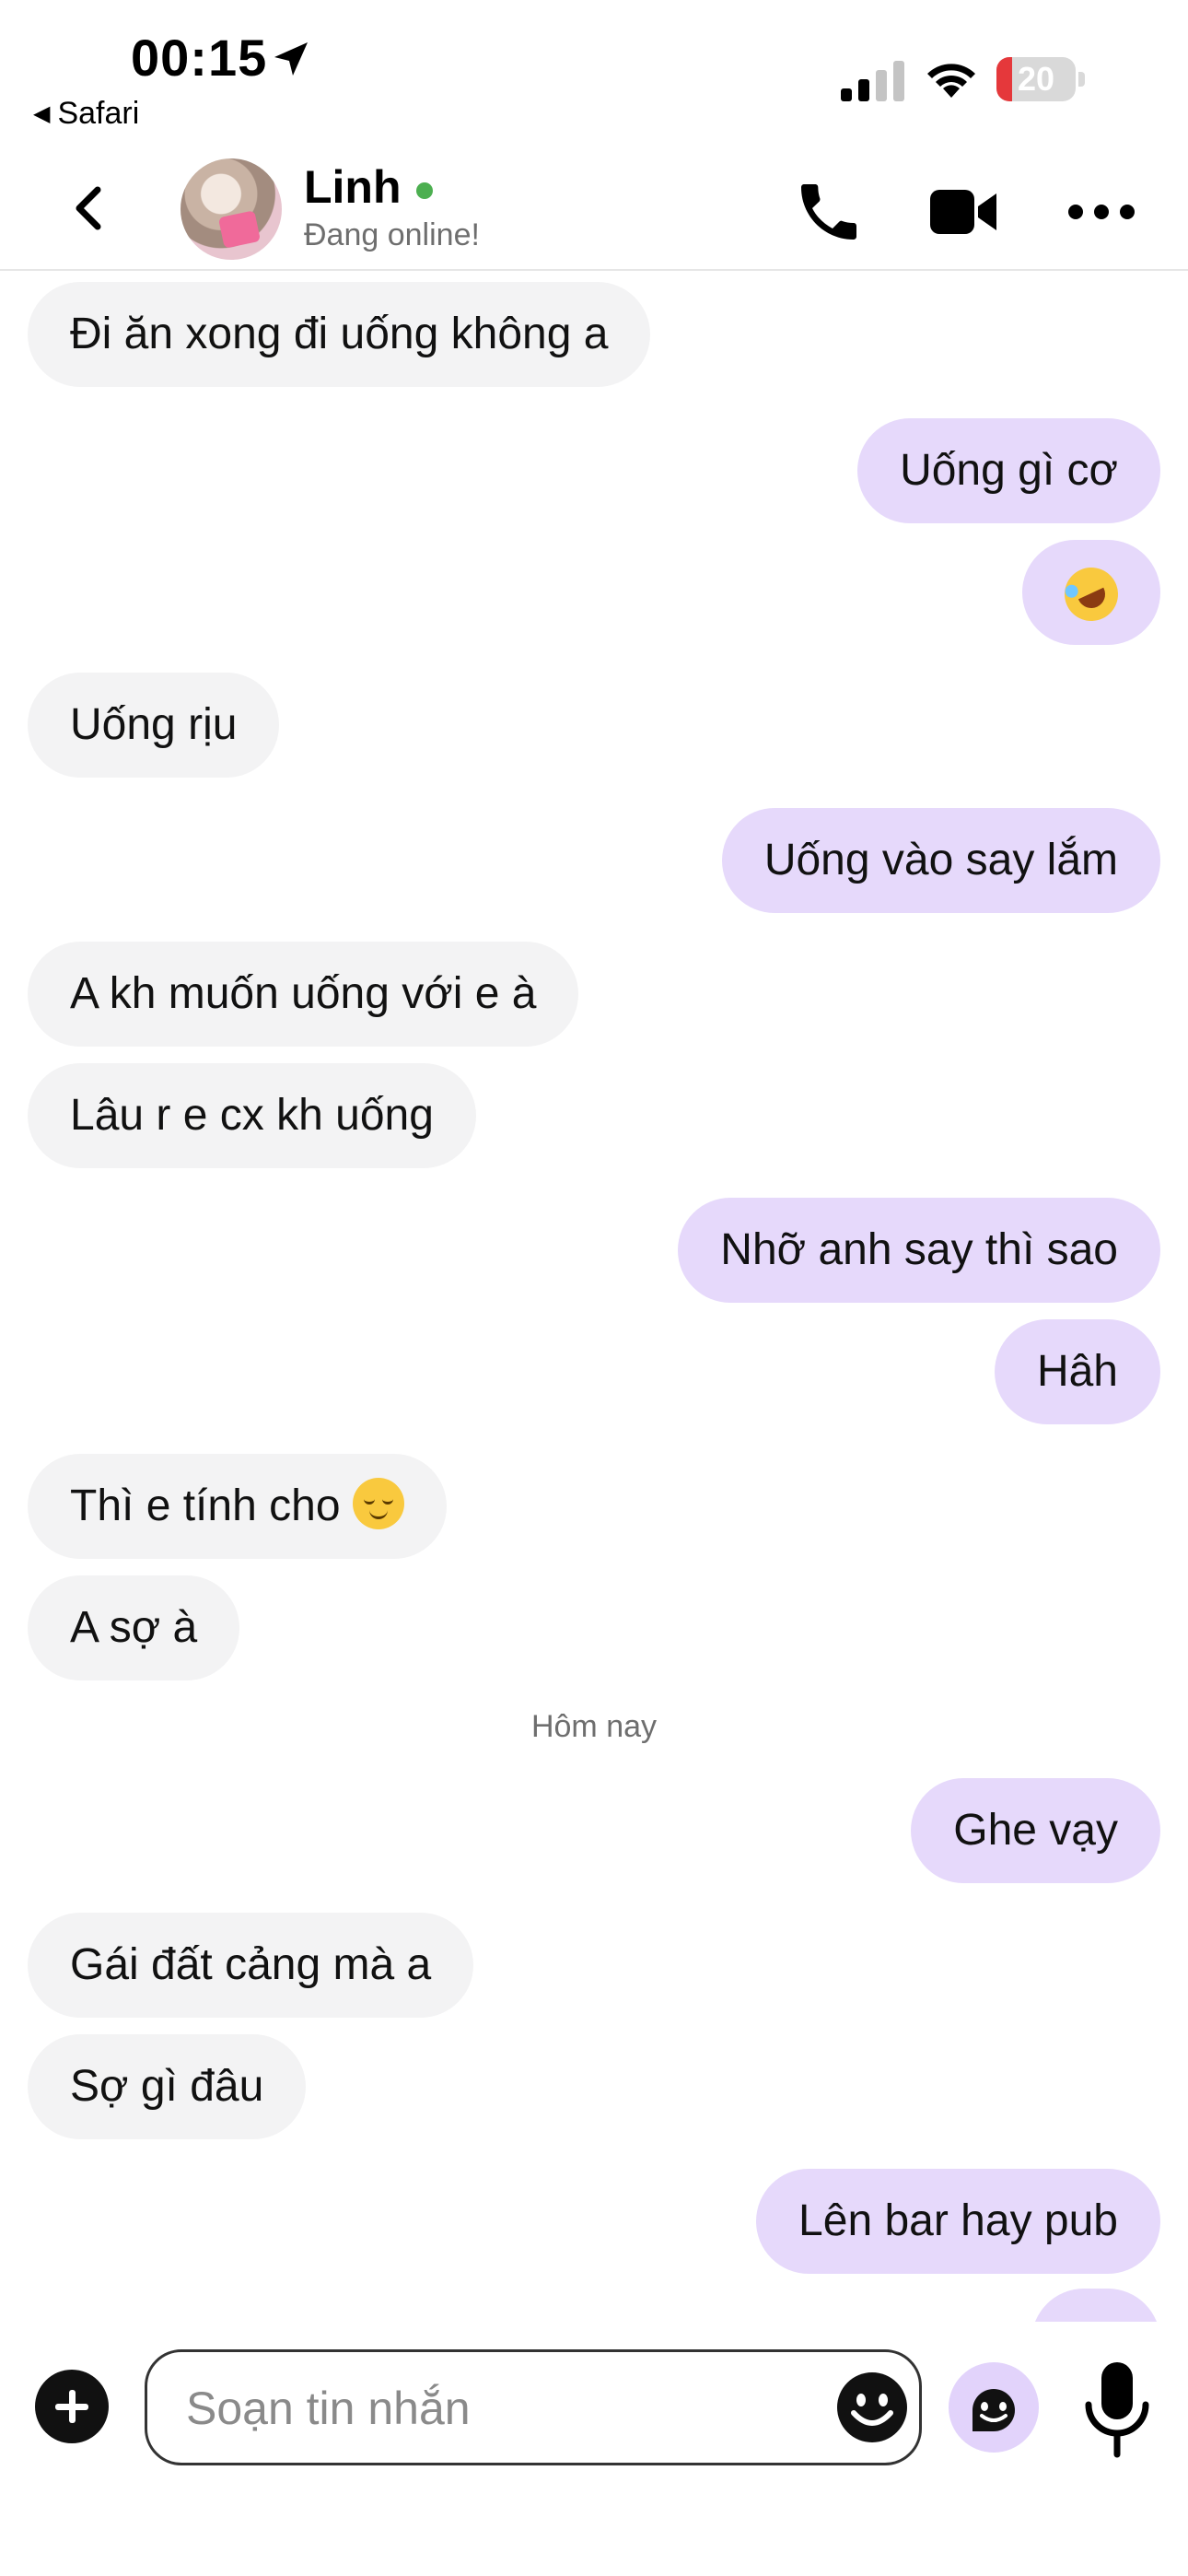 This screenshot has width=1188, height=2576. What do you see at coordinates (872, 2407) in the screenshot?
I see `emoji-picker-icon` at bounding box center [872, 2407].